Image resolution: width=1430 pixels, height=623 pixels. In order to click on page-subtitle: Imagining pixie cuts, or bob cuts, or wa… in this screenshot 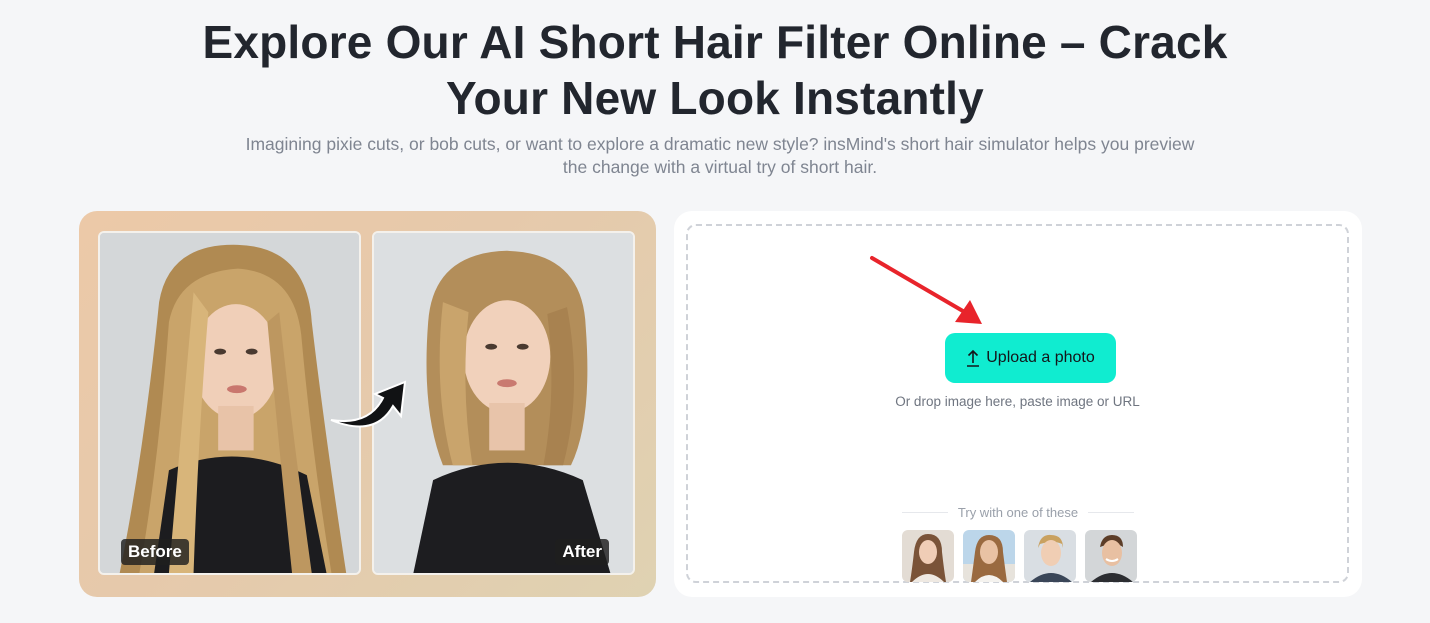, I will do `click(720, 156)`.